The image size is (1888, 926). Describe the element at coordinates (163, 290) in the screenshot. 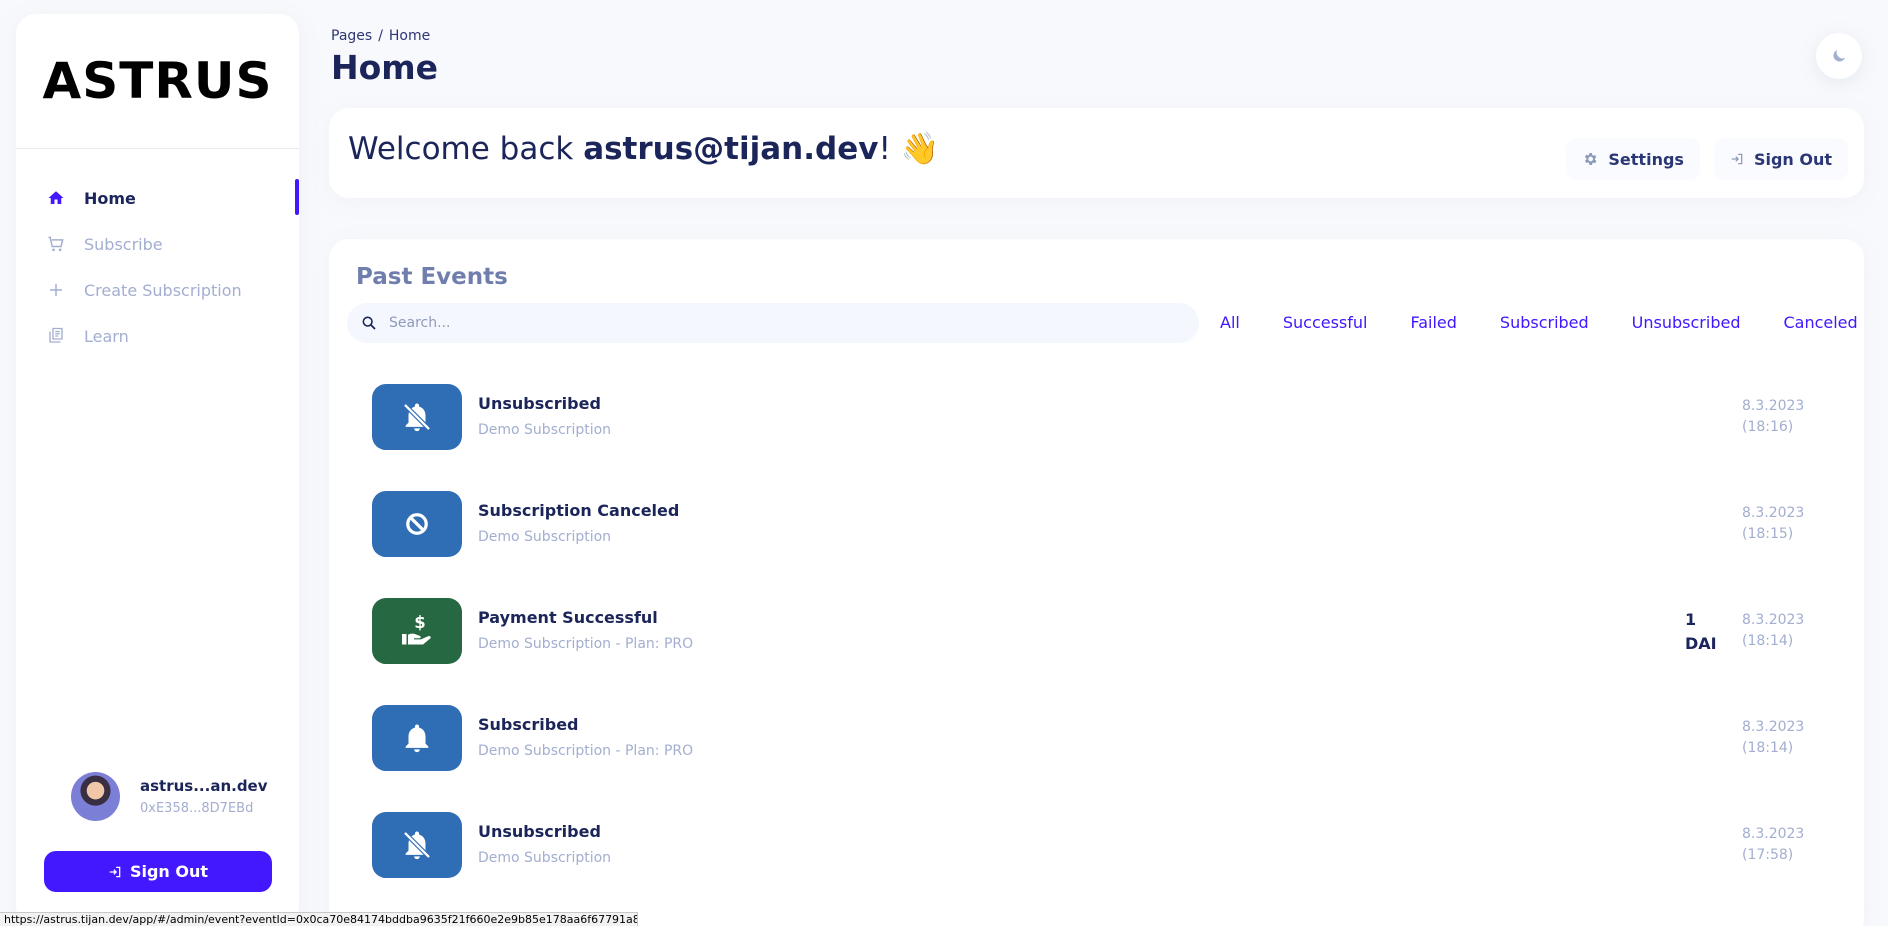

I see `sidebar-item-label: Create Subscription` at that location.